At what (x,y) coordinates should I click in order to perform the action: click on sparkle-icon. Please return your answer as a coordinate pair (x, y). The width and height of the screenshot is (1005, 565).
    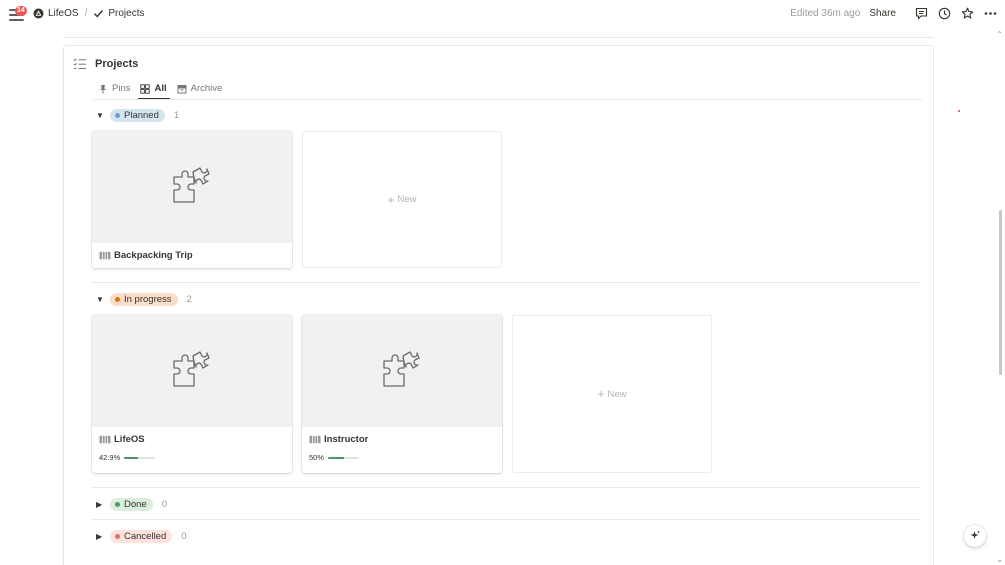
    Looking at the image, I should click on (975, 536).